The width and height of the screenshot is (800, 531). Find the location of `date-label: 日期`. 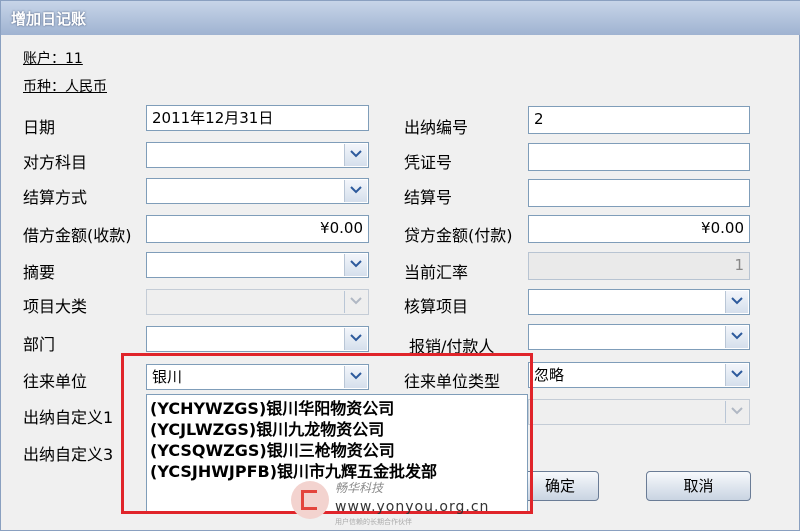

date-label: 日期 is located at coordinates (39, 127).